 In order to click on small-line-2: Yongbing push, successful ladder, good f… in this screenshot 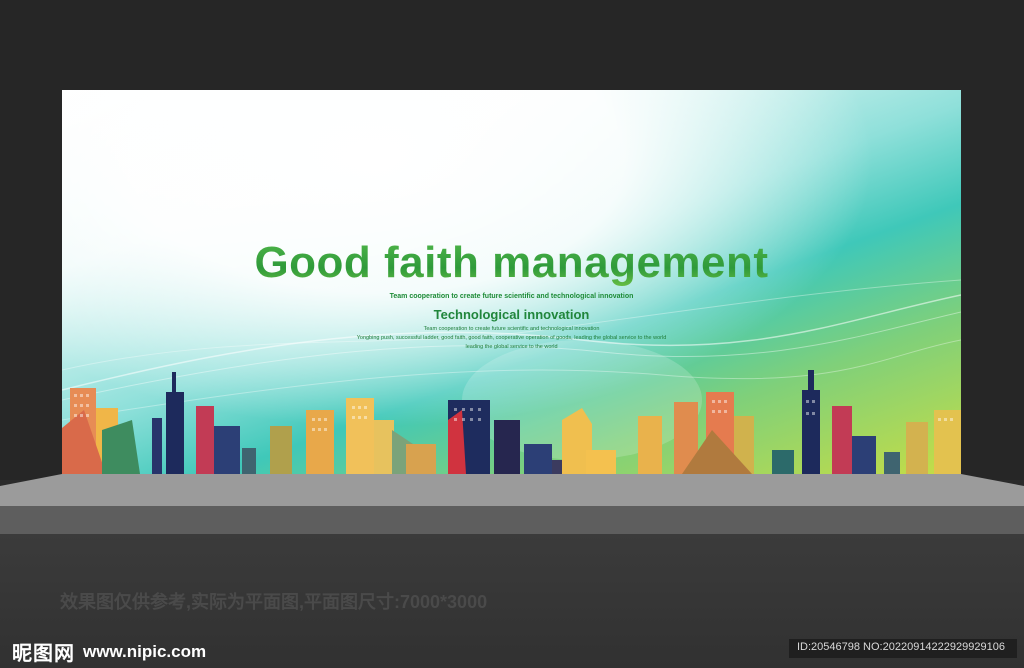, I will do `click(511, 338)`.